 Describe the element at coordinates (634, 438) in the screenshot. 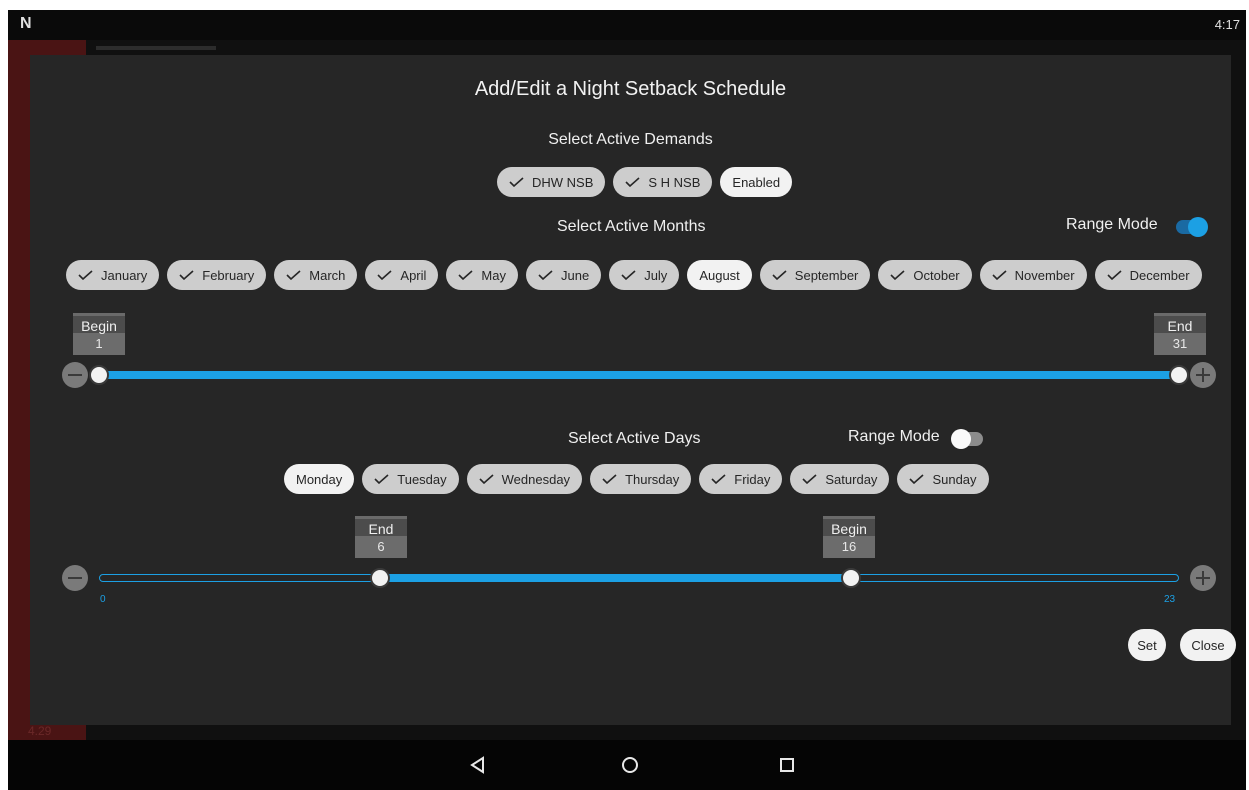

I see `days-heading: Select Active Days` at that location.